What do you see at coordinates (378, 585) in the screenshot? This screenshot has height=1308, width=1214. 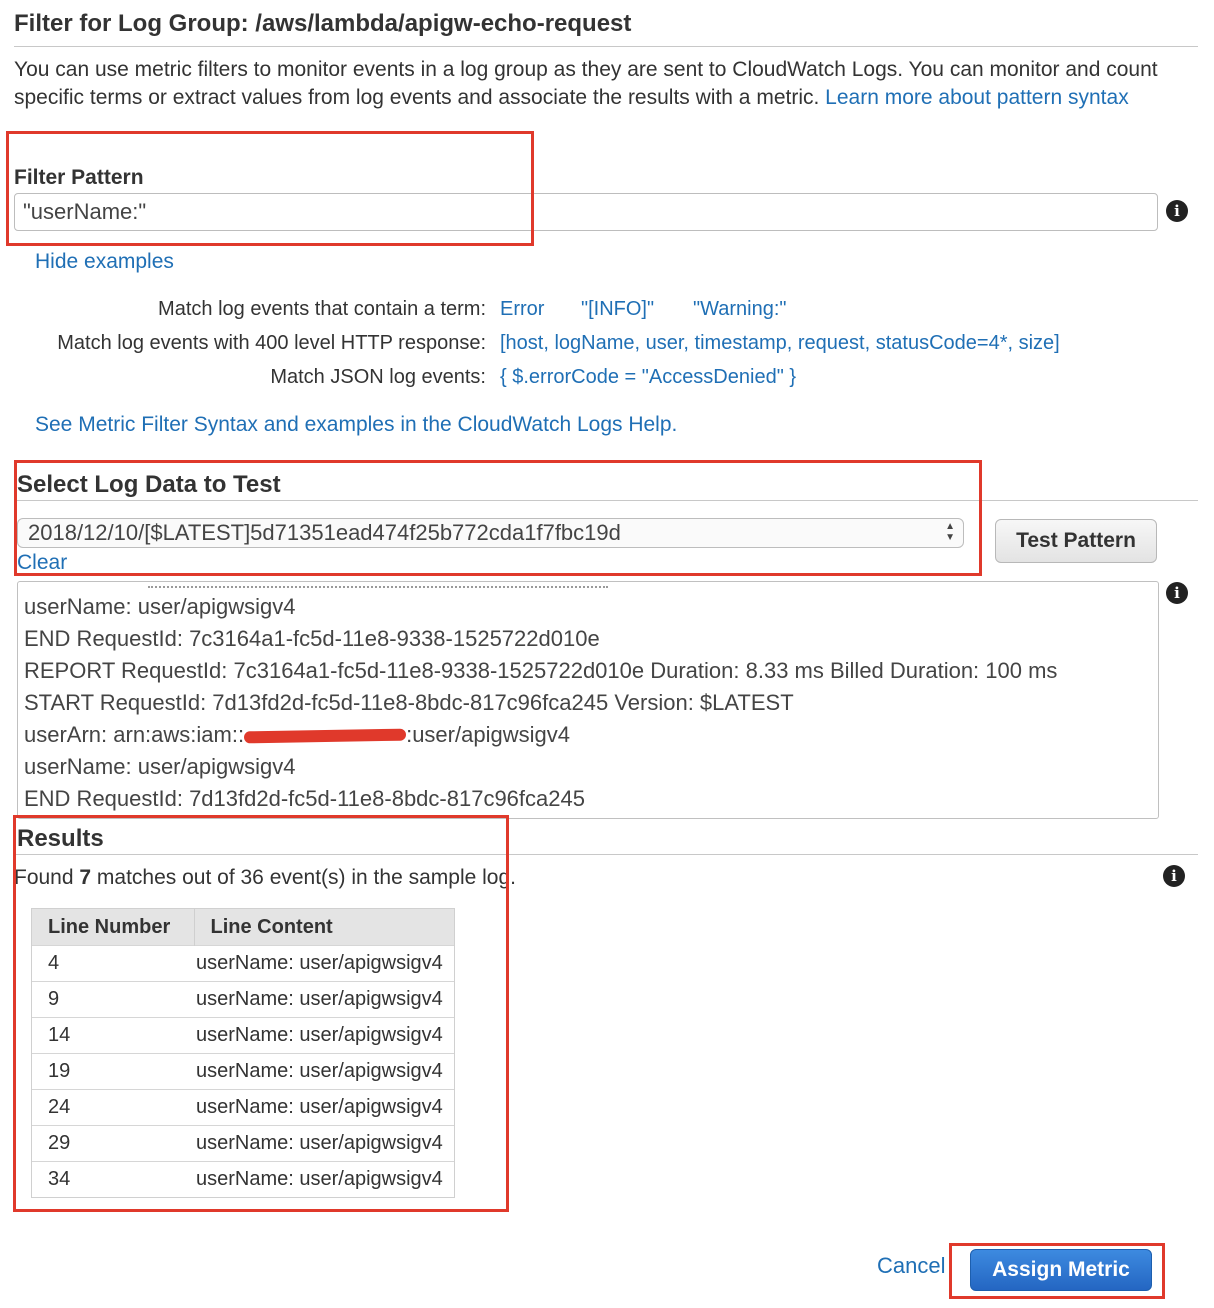 I see `log-line-partial` at bounding box center [378, 585].